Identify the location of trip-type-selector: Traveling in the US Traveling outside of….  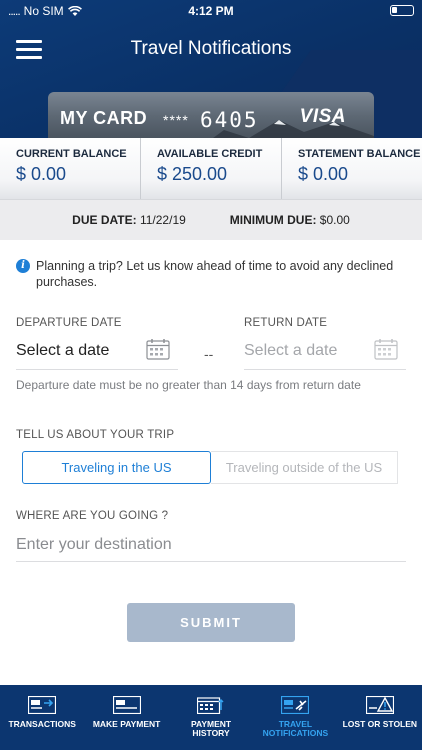
(211, 467).